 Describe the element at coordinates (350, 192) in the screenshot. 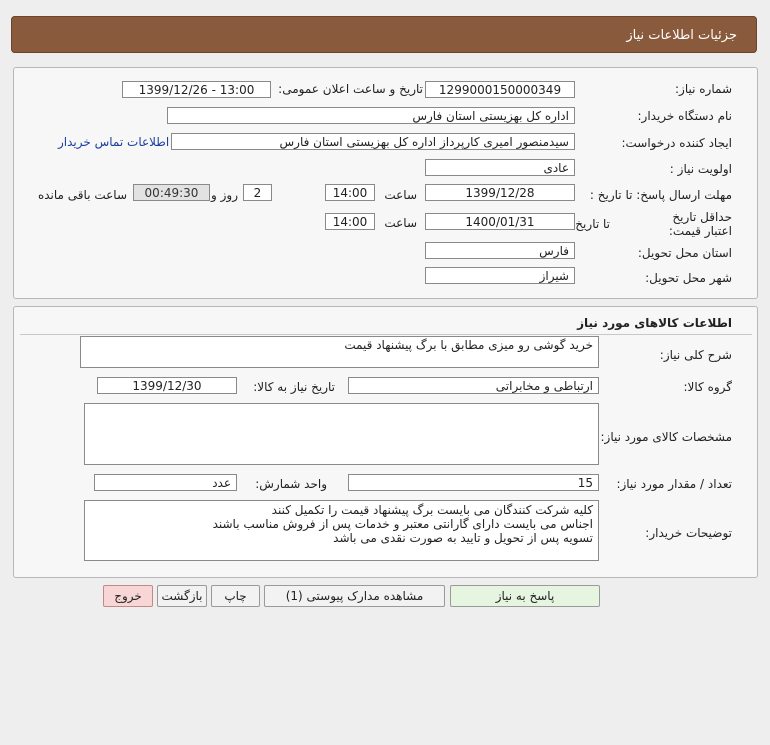

I see `deadline-time-field: 14:00` at that location.